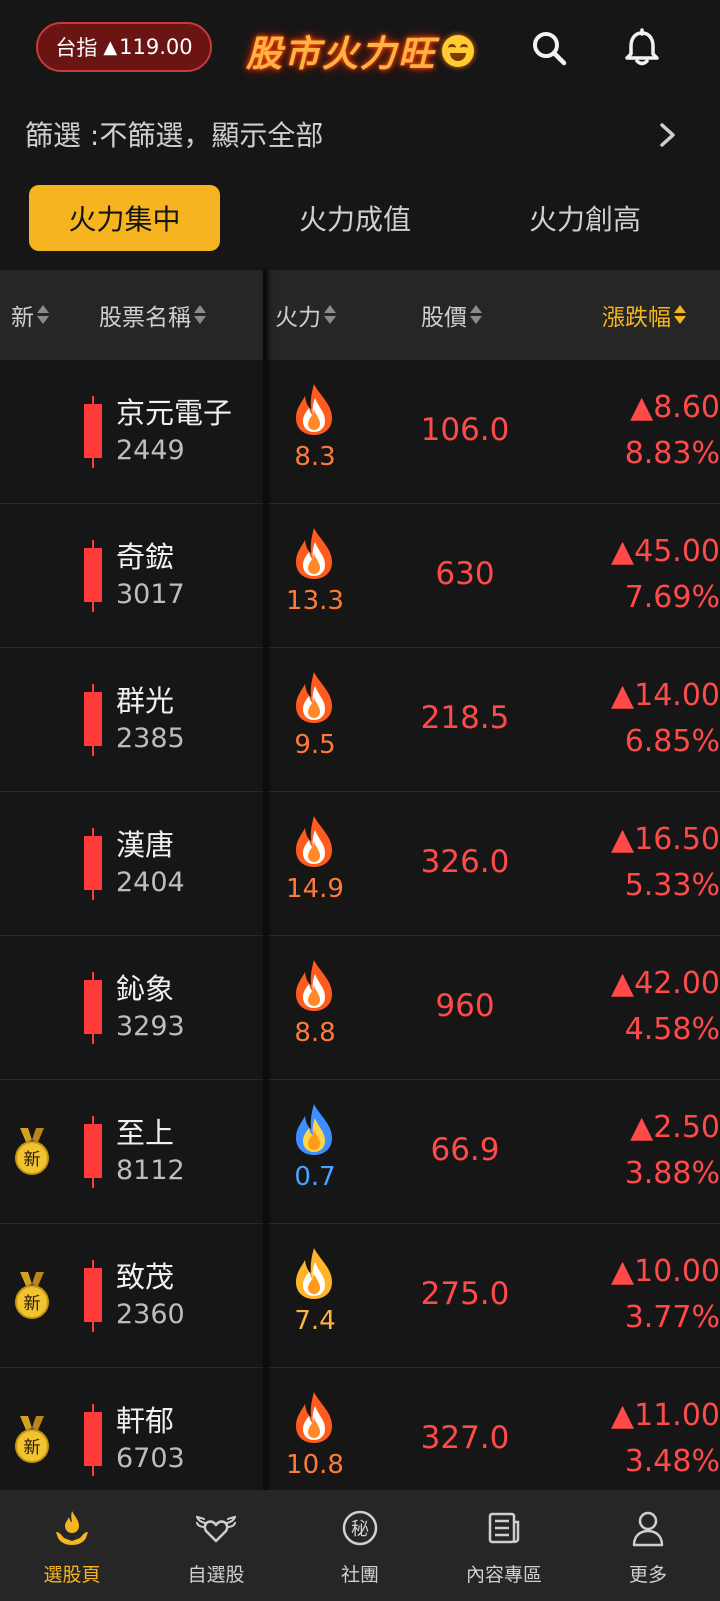  I want to click on tab-fire-focus: 火力集中, so click(124, 218).